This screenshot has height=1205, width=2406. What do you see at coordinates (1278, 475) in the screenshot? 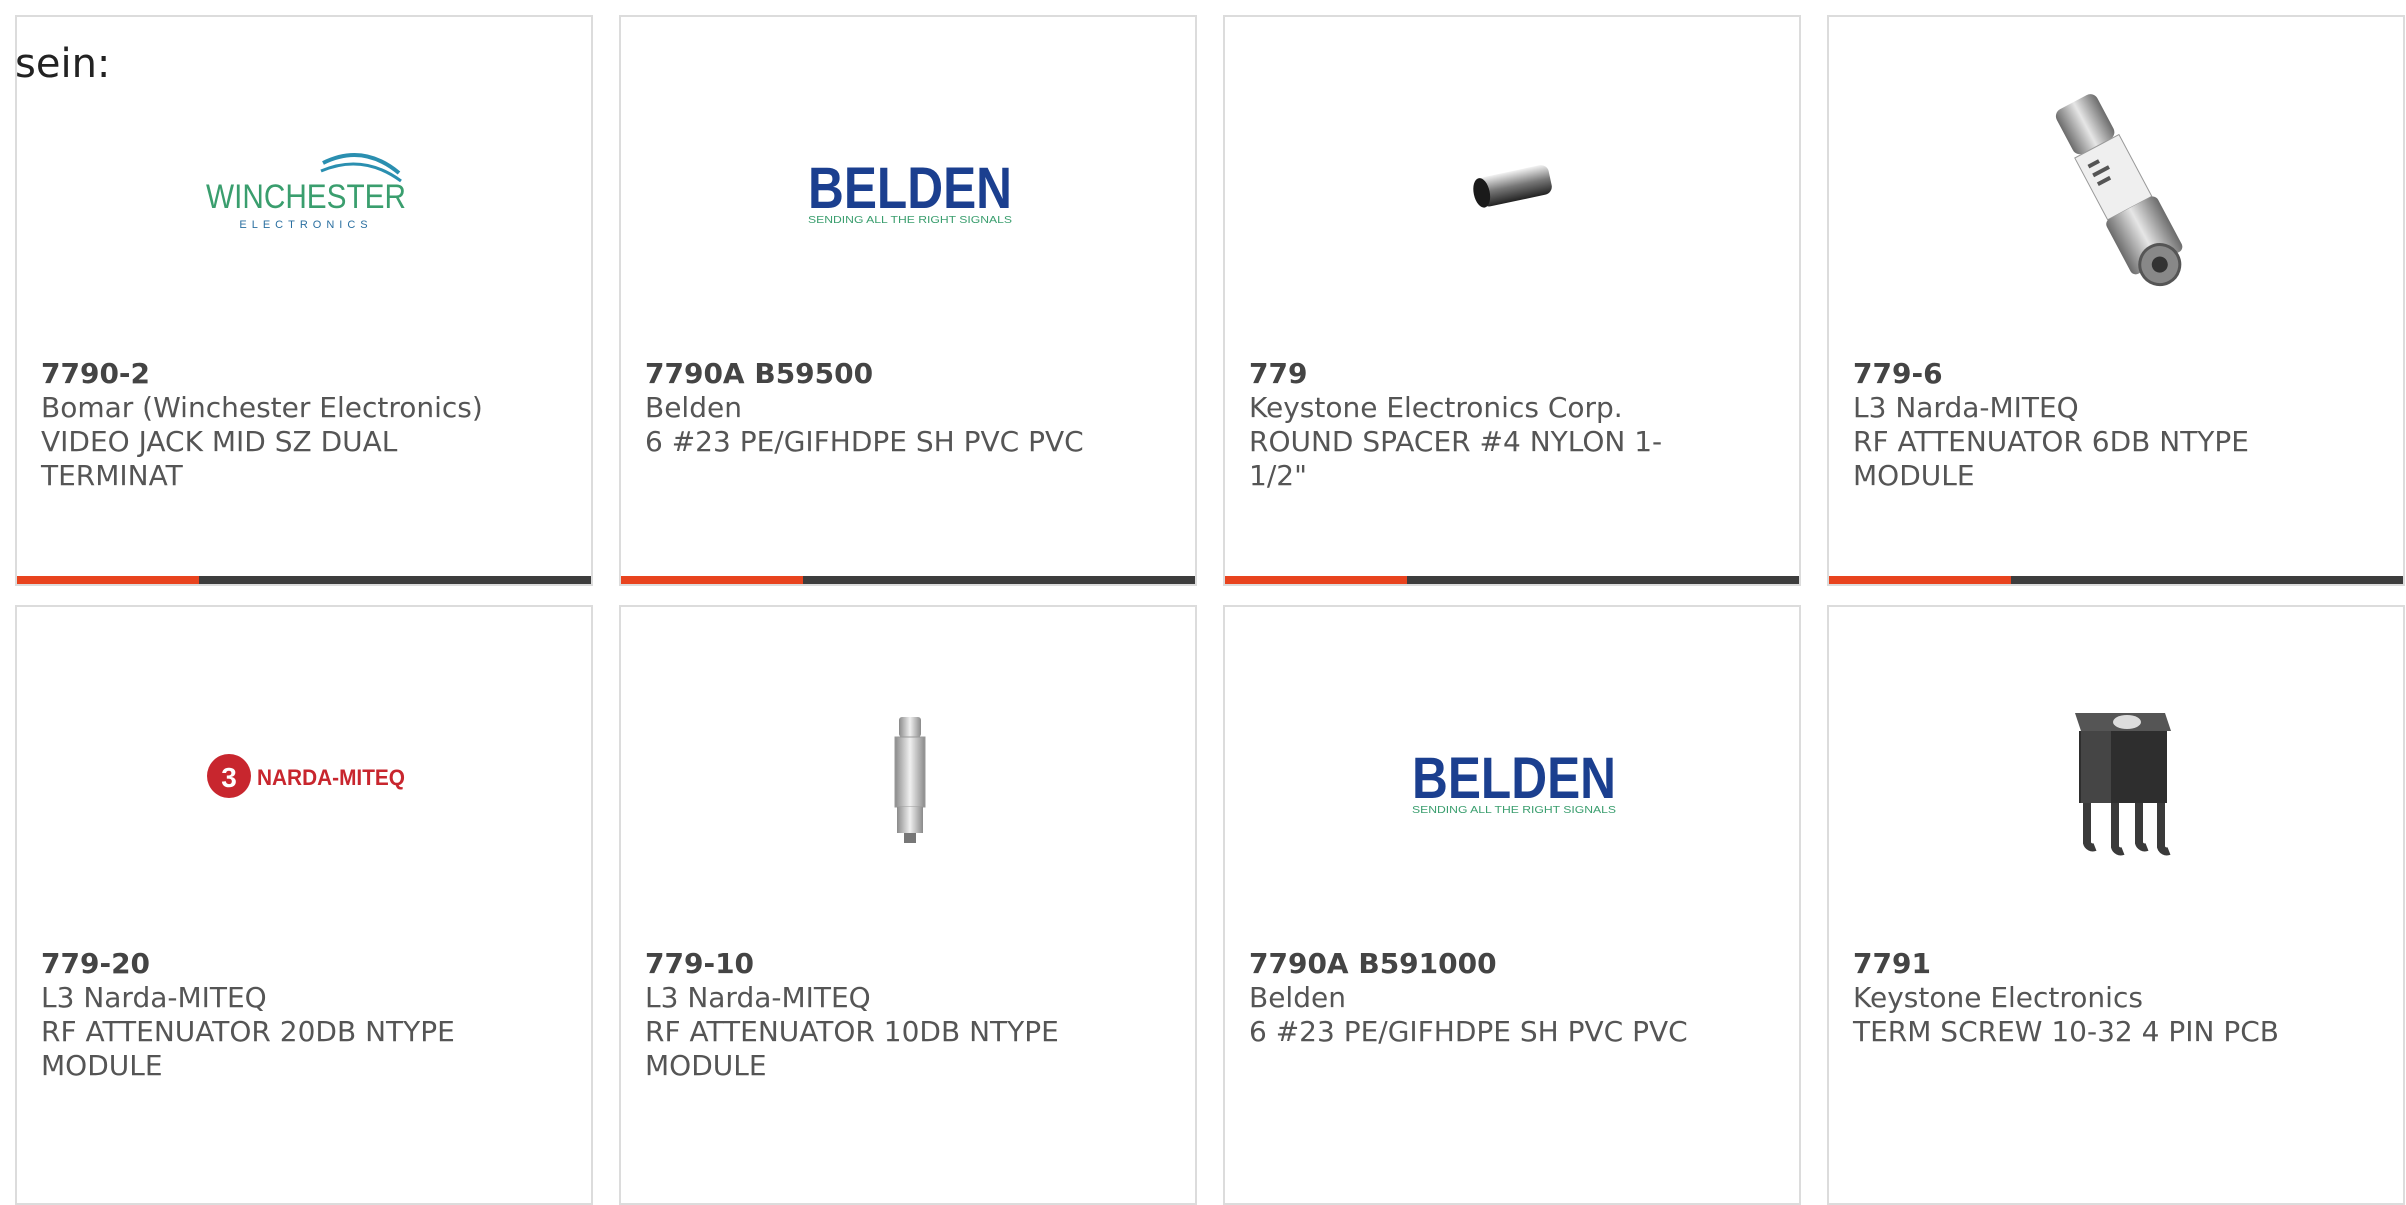
I see `description-line: 1/2"` at bounding box center [1278, 475].